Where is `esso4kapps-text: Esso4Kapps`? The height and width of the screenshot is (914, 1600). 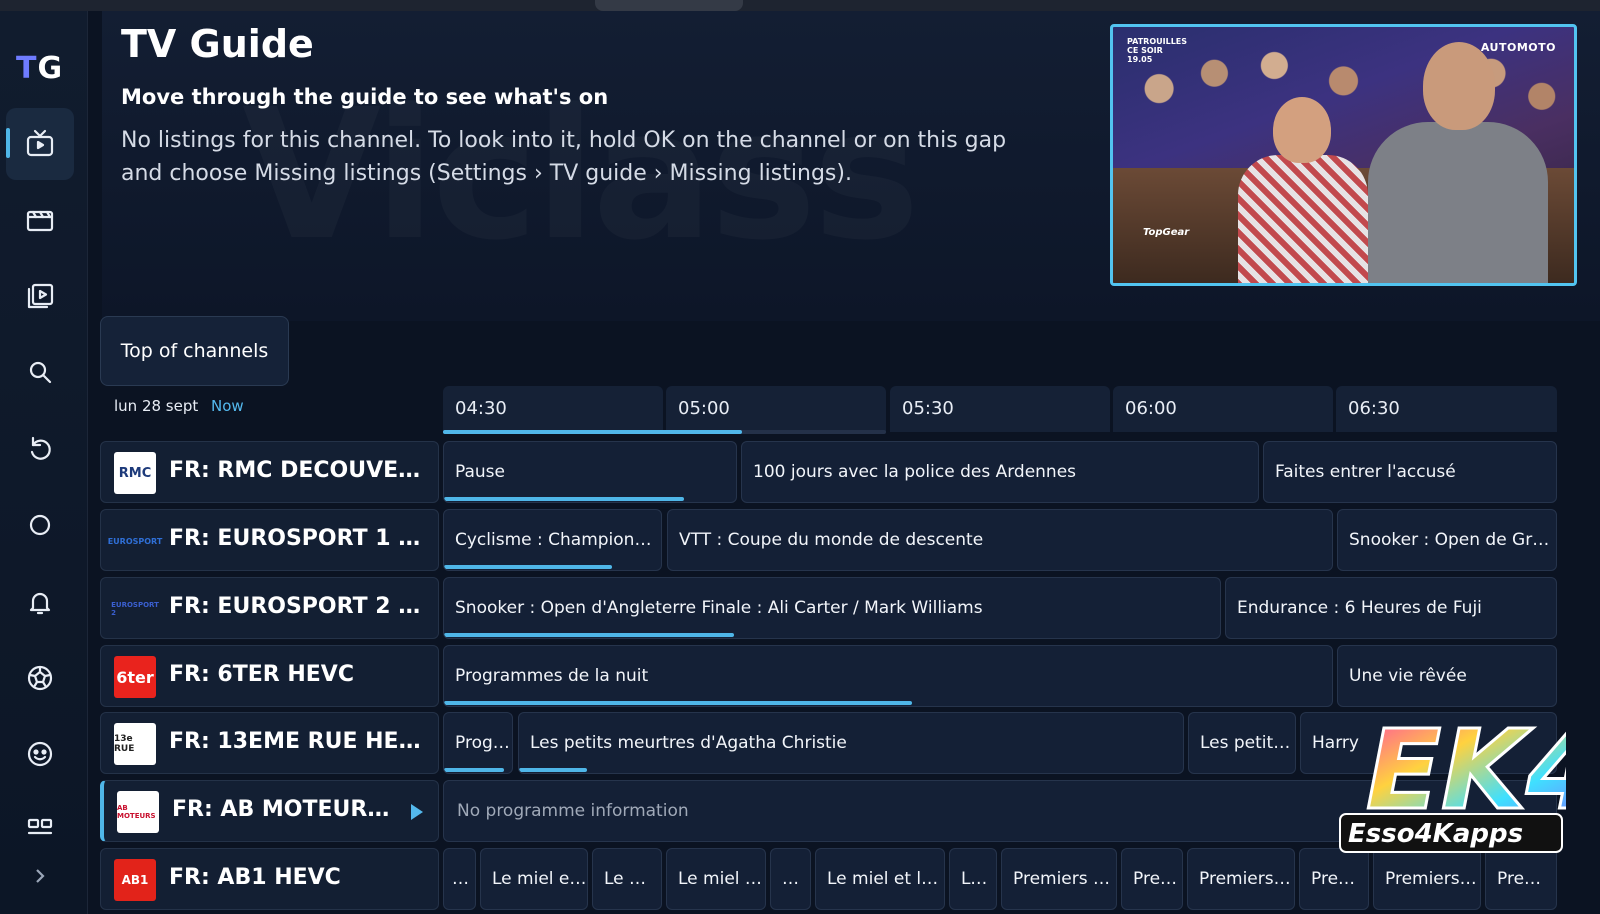
esso4kapps-text: Esso4Kapps is located at coordinates (1435, 834).